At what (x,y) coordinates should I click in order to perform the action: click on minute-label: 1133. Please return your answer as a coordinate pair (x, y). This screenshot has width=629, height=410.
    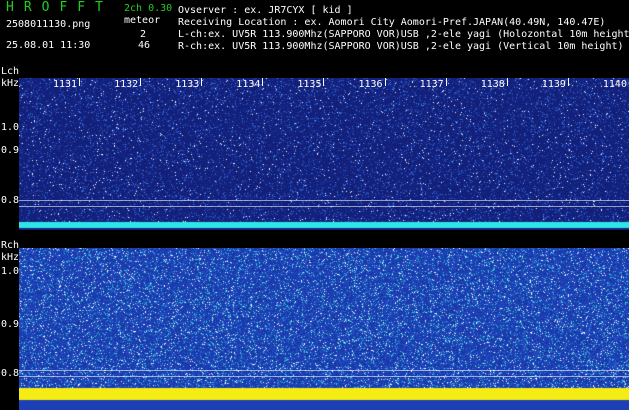
    Looking at the image, I should click on (187, 84).